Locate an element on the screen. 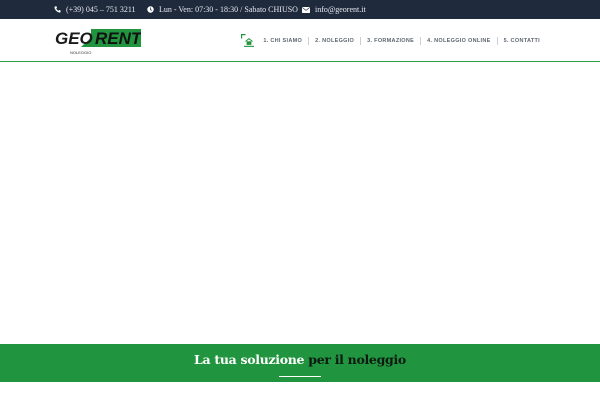  logo-tagline: NOLEGGIO is located at coordinates (80, 52).